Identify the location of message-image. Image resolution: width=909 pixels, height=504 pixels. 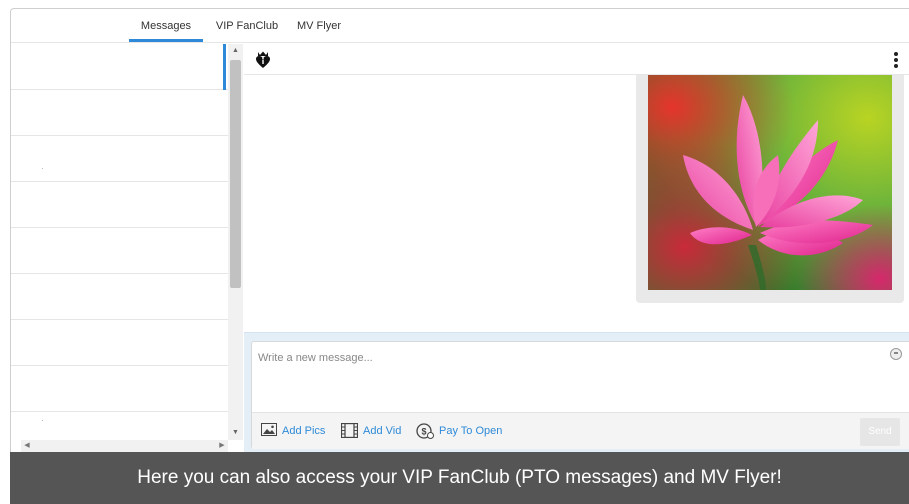
(770, 182).